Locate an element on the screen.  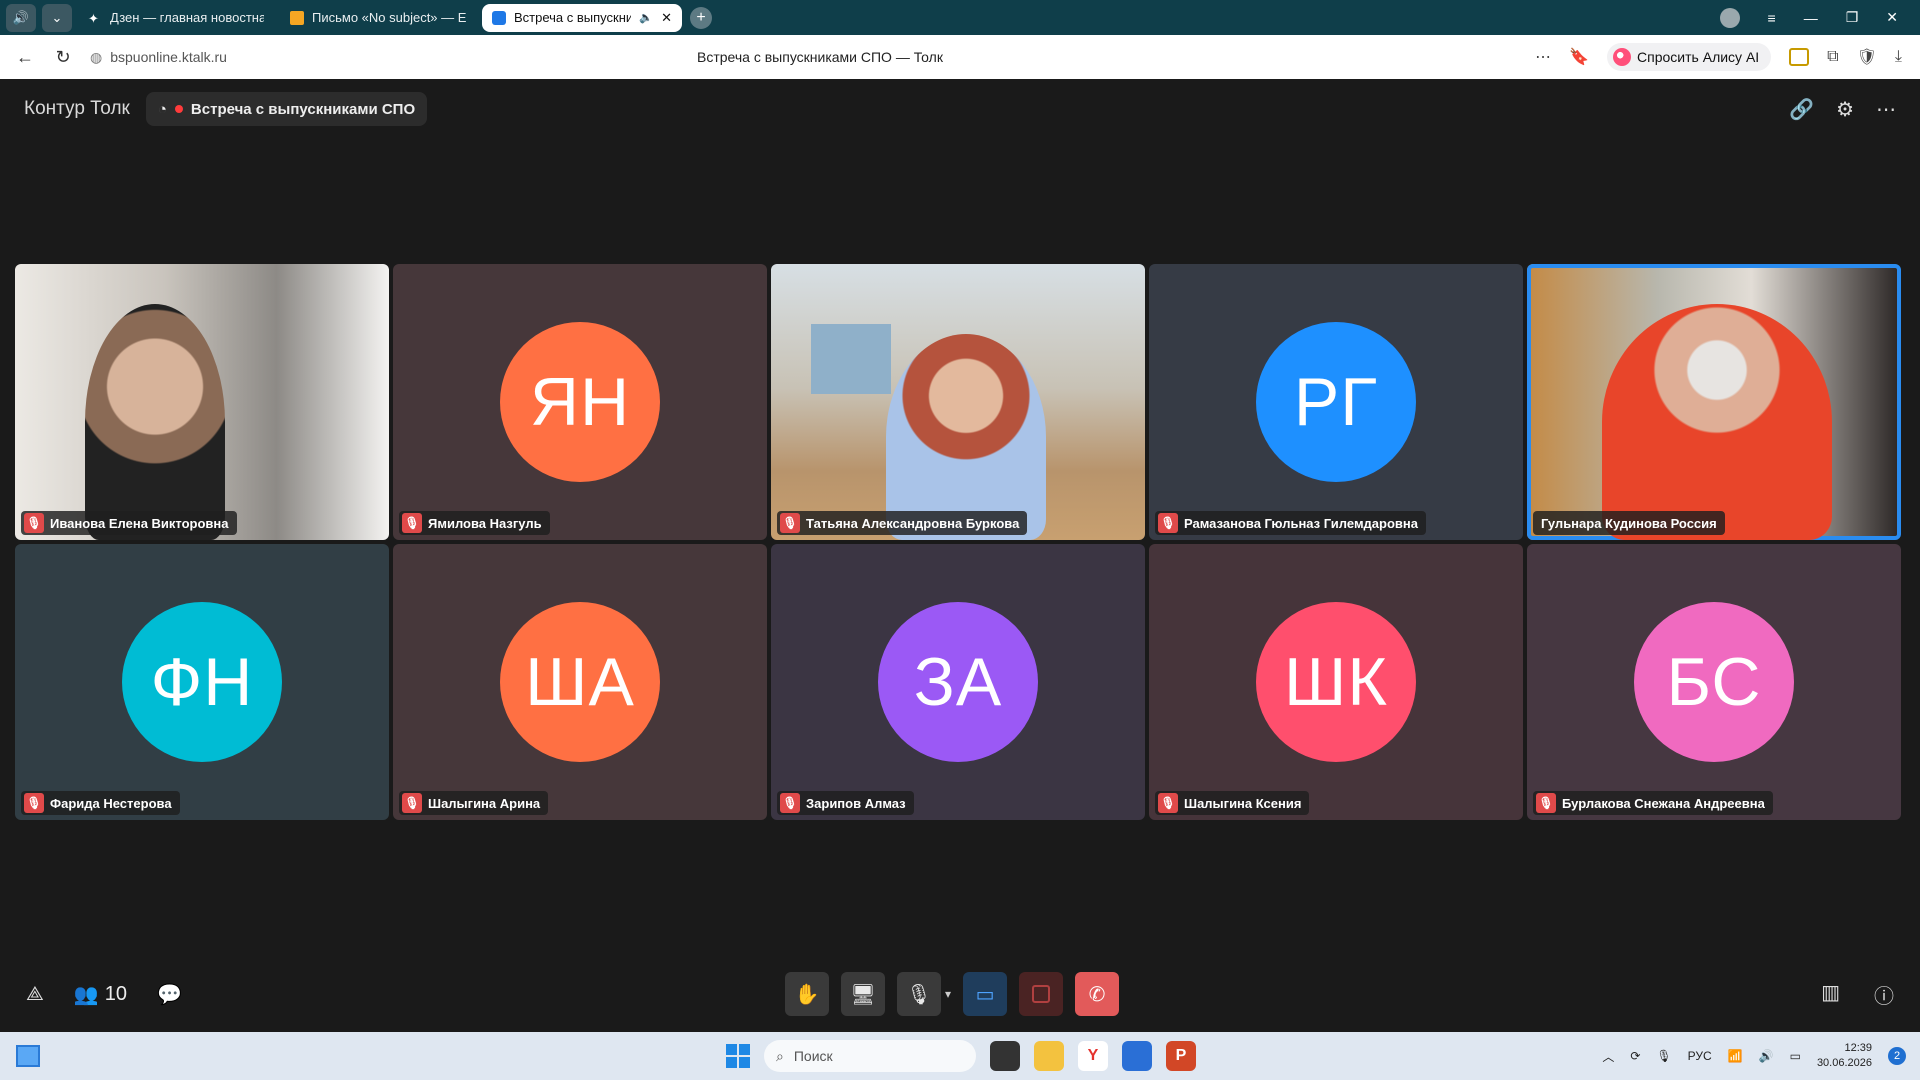
profile-icon is located at coordinates (1729, 17).